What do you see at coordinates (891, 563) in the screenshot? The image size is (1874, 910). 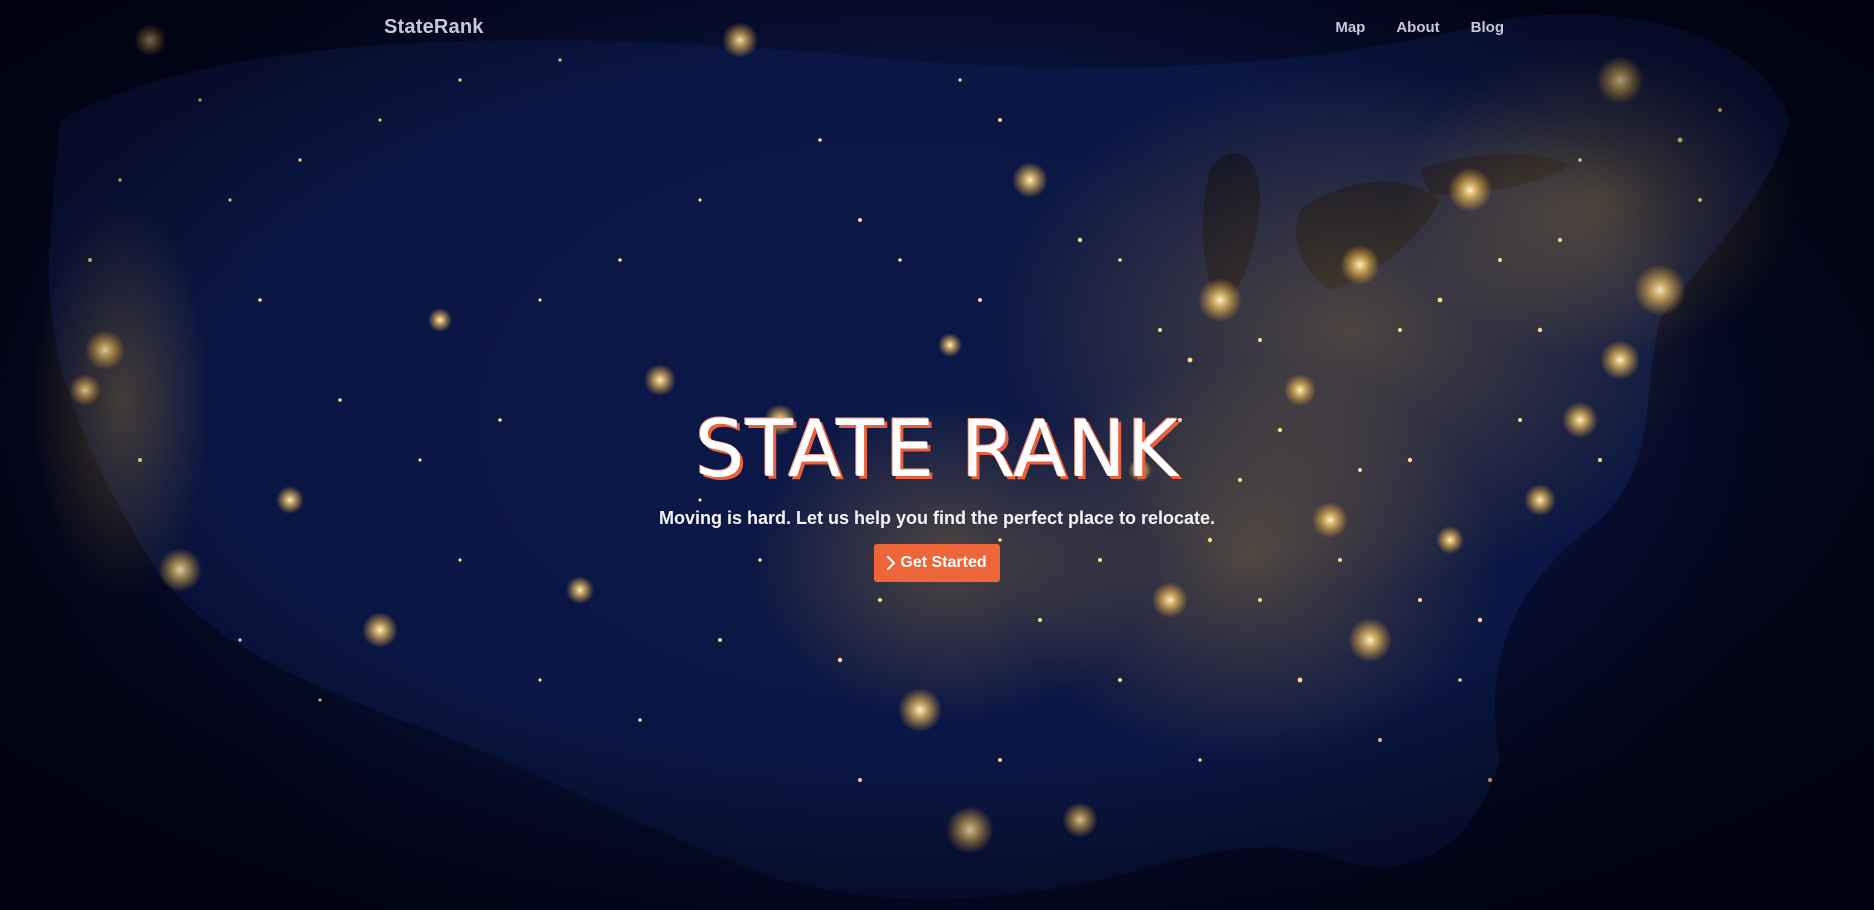 I see `chevron-right-icon` at bounding box center [891, 563].